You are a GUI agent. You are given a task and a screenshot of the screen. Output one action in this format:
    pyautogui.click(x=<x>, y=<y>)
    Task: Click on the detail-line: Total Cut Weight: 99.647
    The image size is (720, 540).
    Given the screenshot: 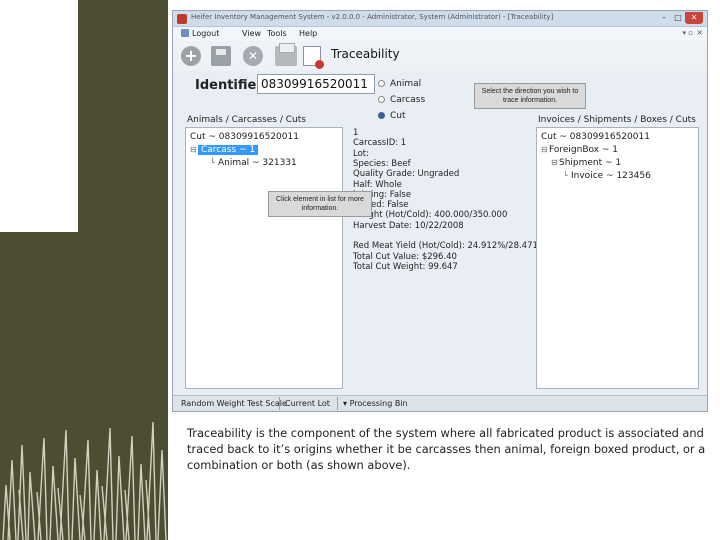 What is the action you would take?
    pyautogui.click(x=405, y=266)
    